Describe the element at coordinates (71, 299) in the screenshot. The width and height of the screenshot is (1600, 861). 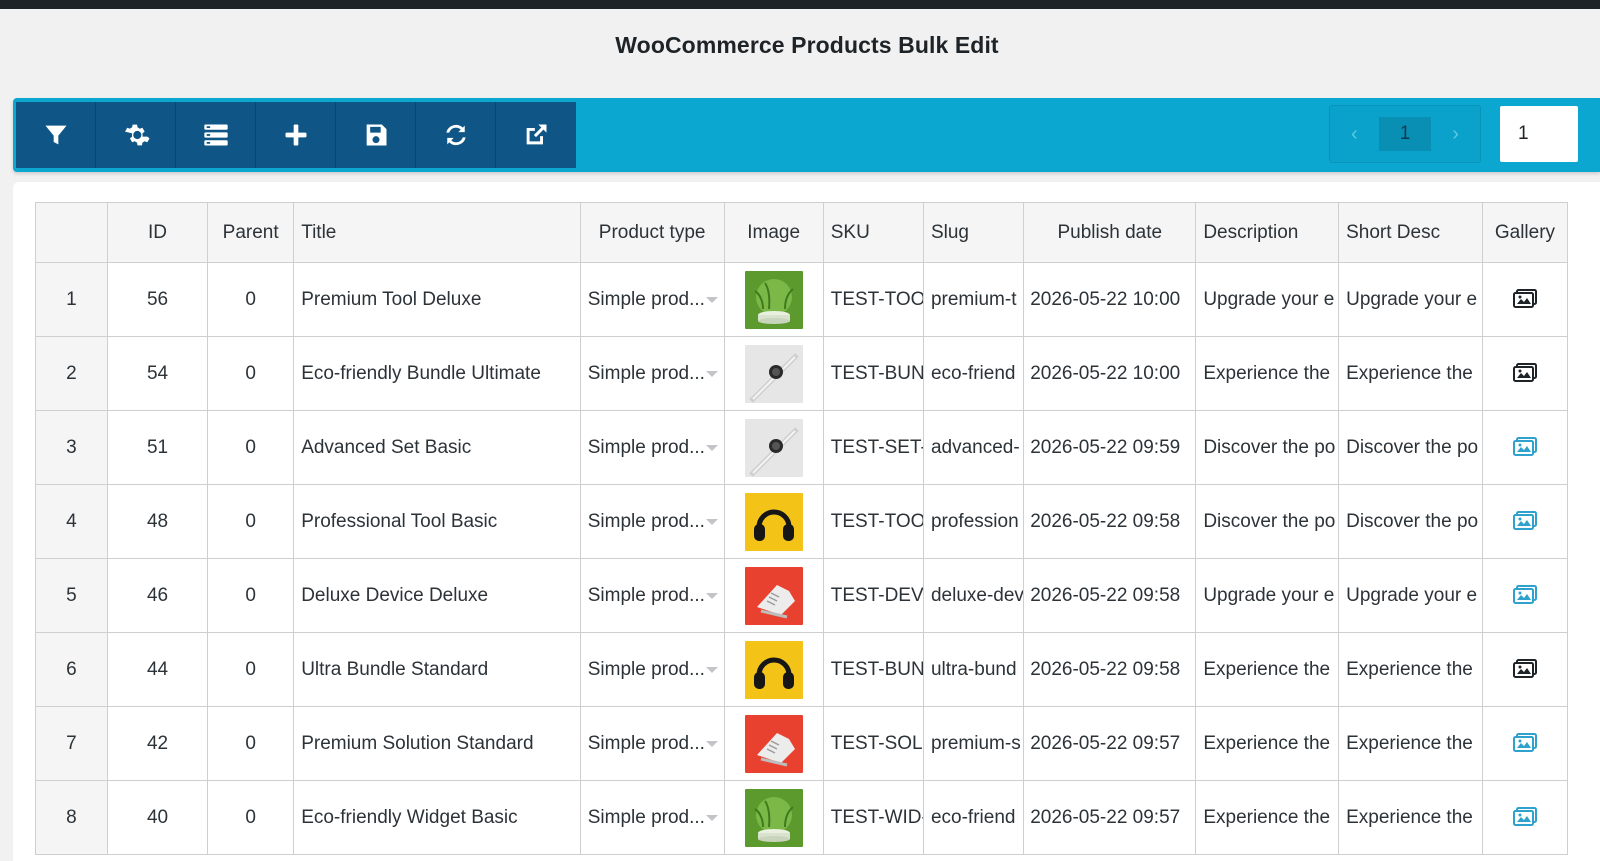
I see `row-number: 1` at that location.